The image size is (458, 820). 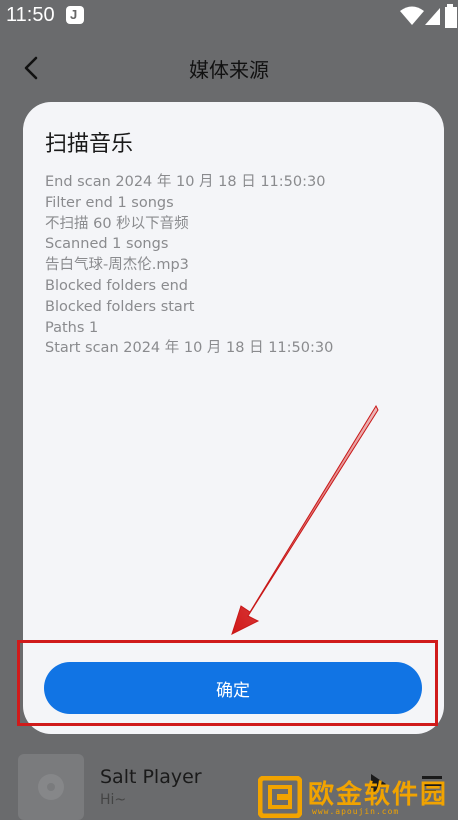 I want to click on log-line: Filter end 1 songs, so click(x=109, y=202).